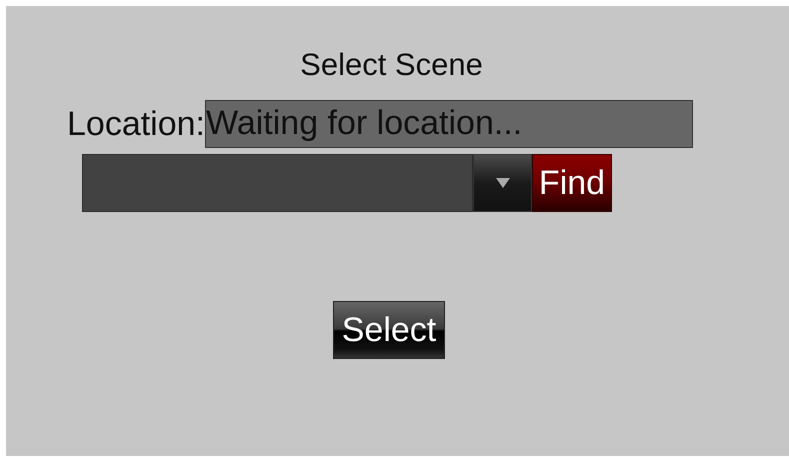 This screenshot has width=789, height=460. I want to click on caret-icon, so click(503, 183).